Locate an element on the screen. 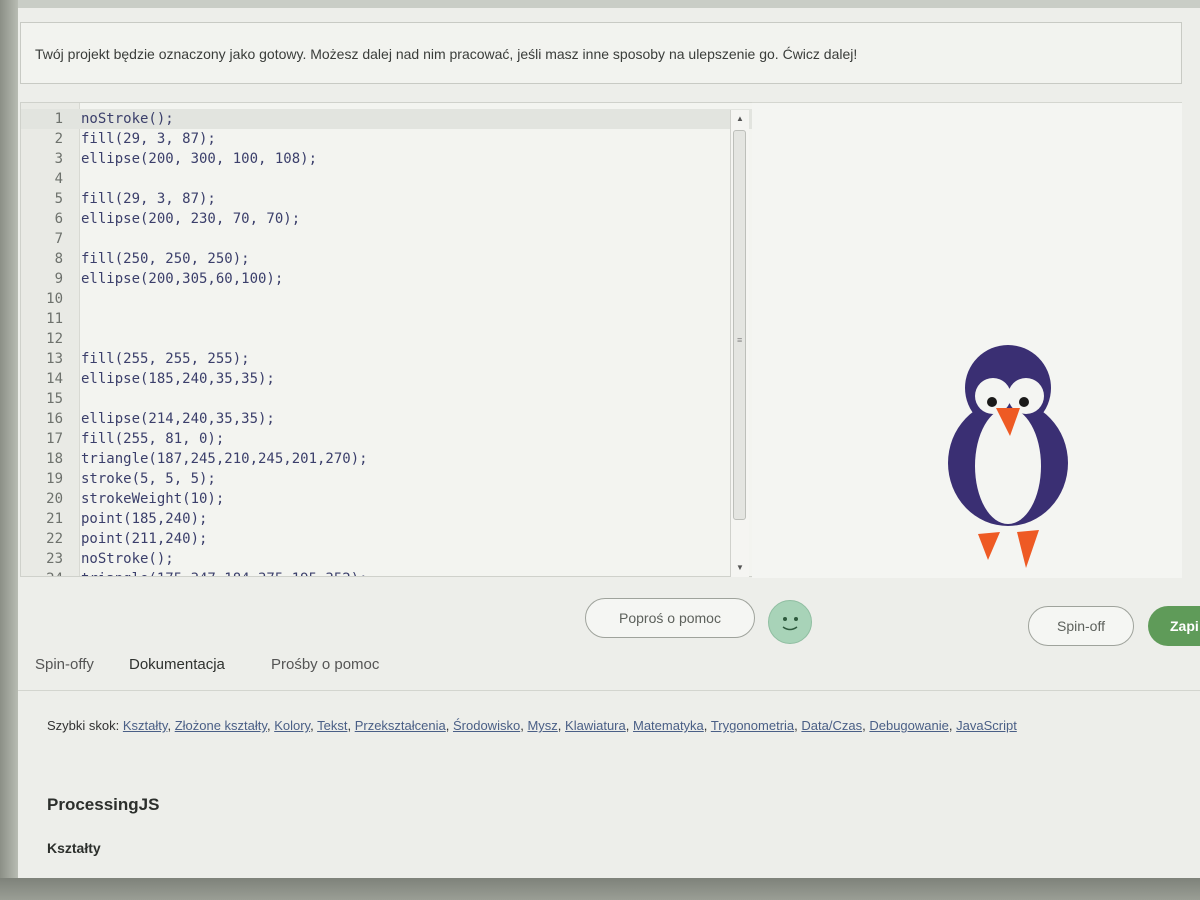 The height and width of the screenshot is (900, 1200). penguin-foot-right is located at coordinates (1028, 549).